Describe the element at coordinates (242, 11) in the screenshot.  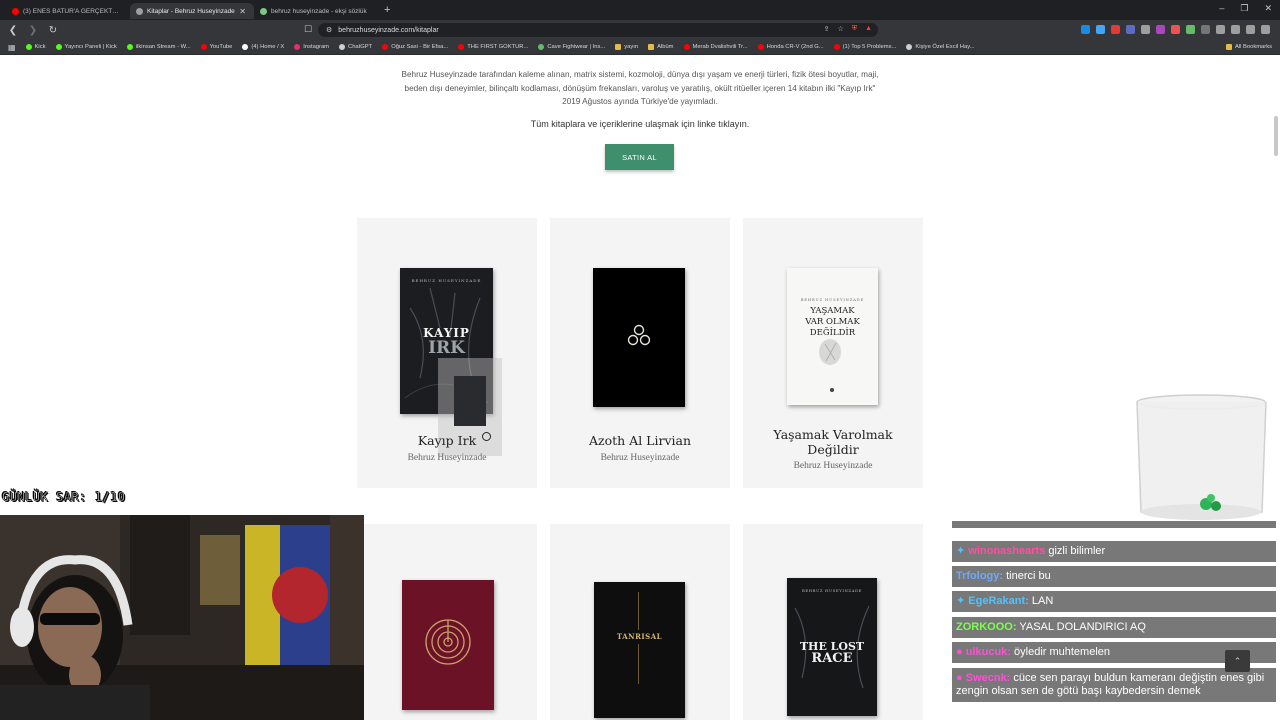
I see `close-icon: ✕` at that location.